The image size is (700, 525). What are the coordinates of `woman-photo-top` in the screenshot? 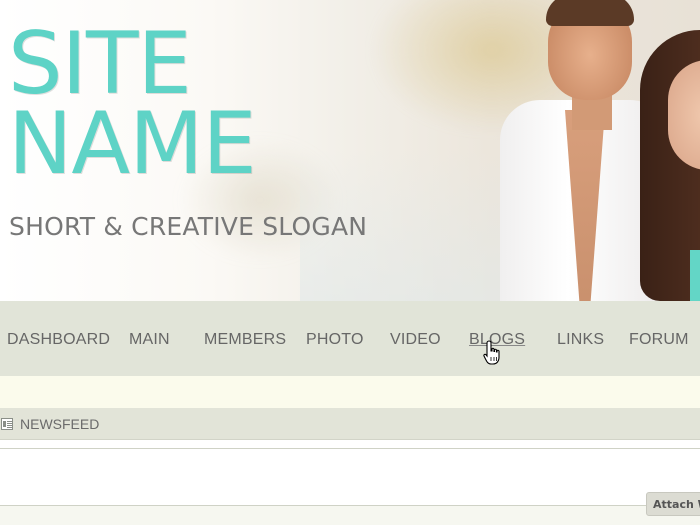 It's located at (695, 275).